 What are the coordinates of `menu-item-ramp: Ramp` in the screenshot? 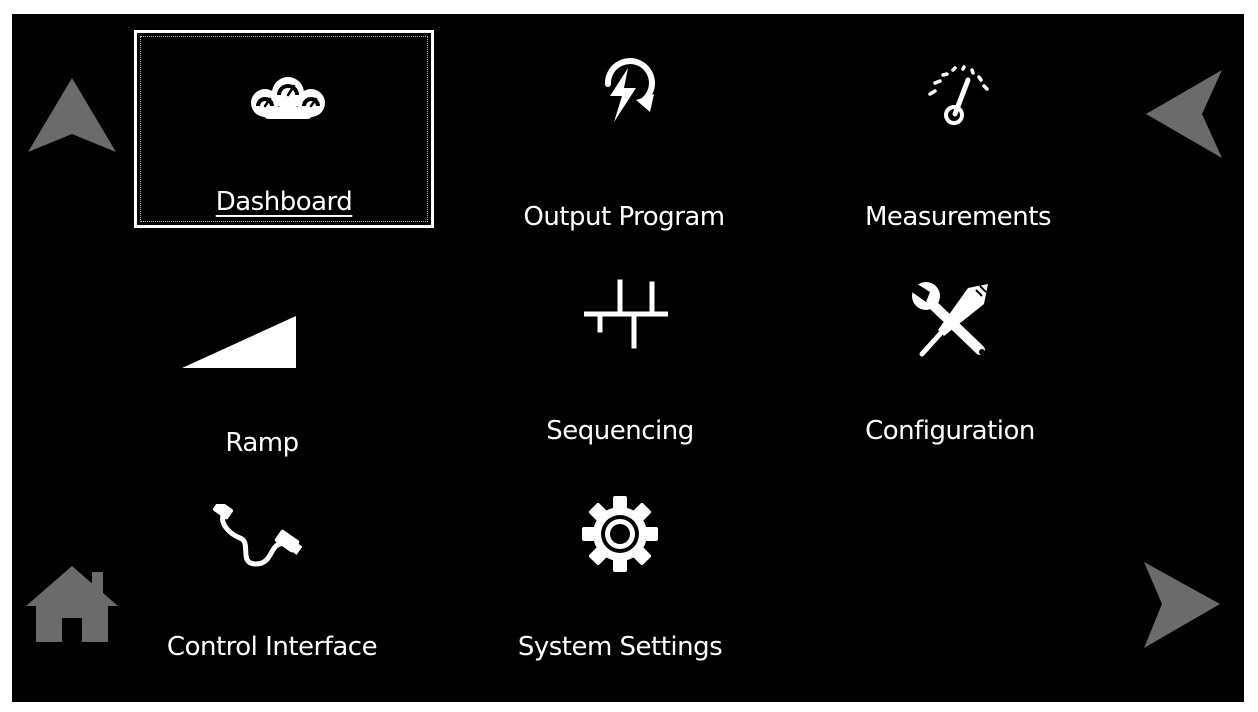 It's located at (262, 356).